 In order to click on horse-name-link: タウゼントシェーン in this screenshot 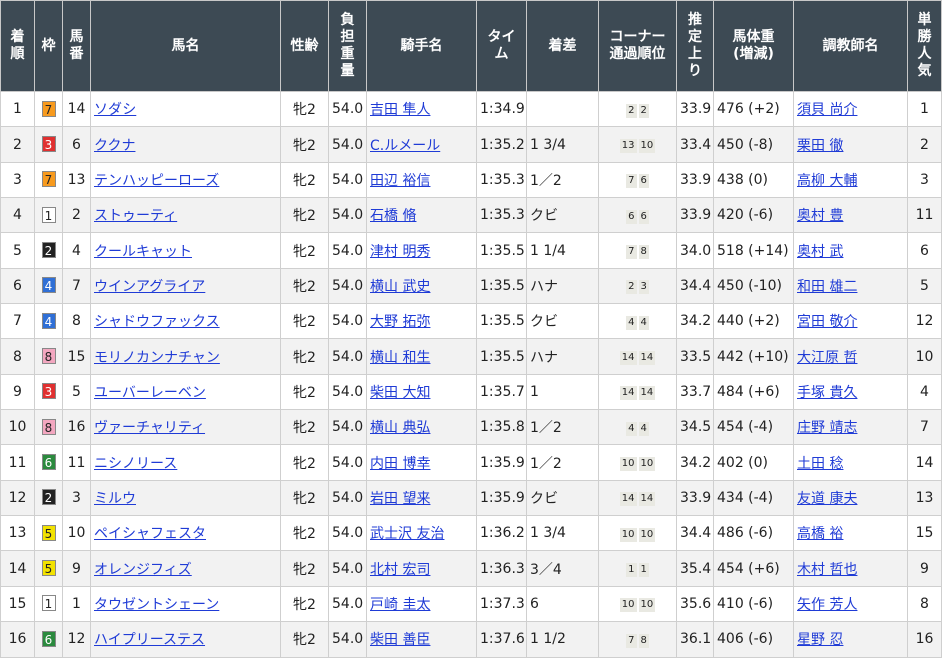, I will do `click(156, 605)`.